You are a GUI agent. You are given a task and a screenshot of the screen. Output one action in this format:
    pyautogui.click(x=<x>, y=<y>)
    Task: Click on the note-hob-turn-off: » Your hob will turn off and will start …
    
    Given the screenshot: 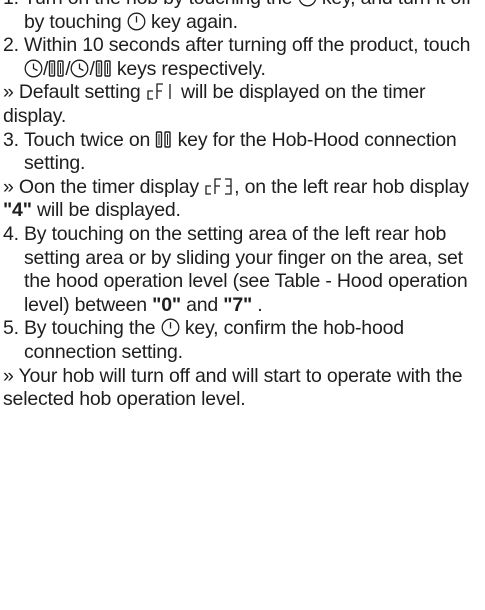 What is the action you would take?
    pyautogui.click(x=233, y=387)
    